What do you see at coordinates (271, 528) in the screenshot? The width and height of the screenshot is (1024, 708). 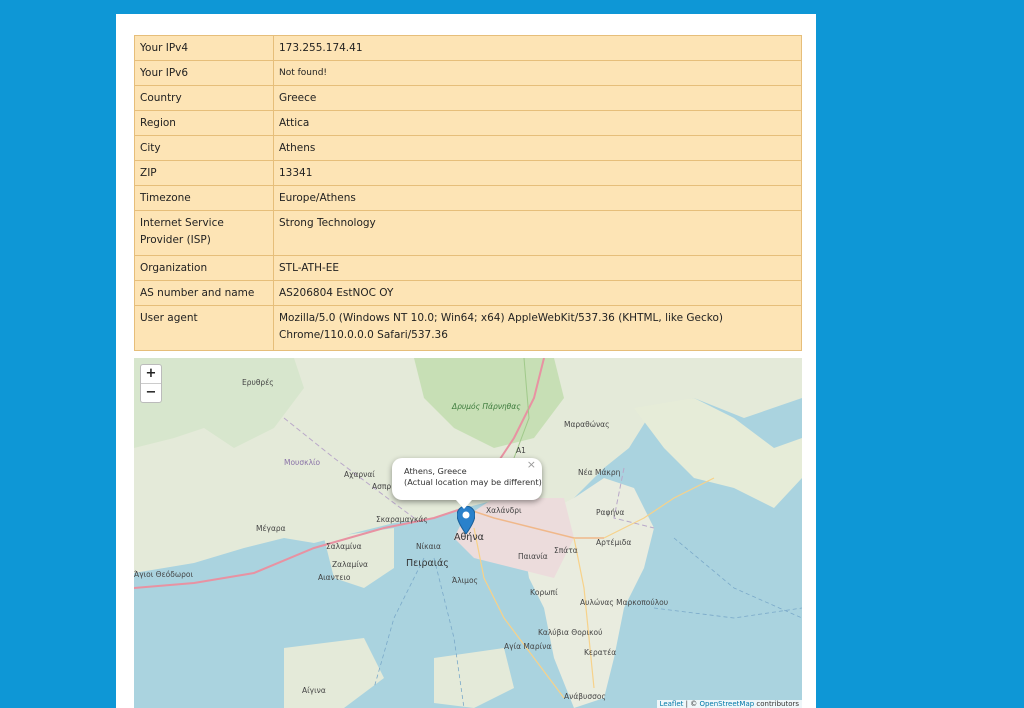 I see `map-label: Μέγαρα` at bounding box center [271, 528].